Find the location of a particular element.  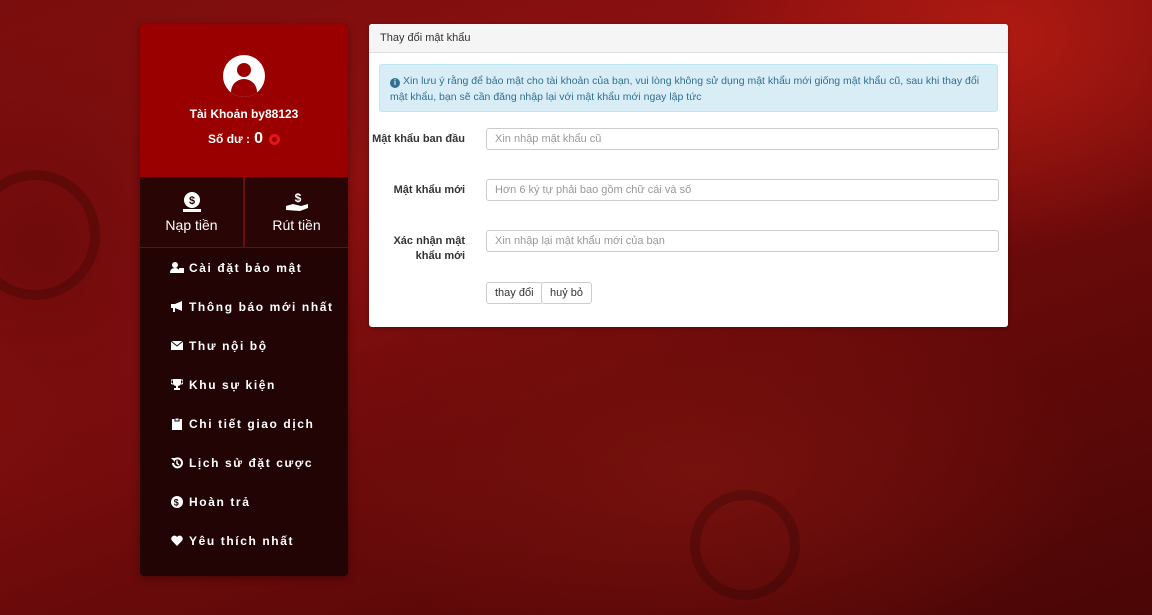

sidebar-item-label: Hoàn trả is located at coordinates (220, 501).